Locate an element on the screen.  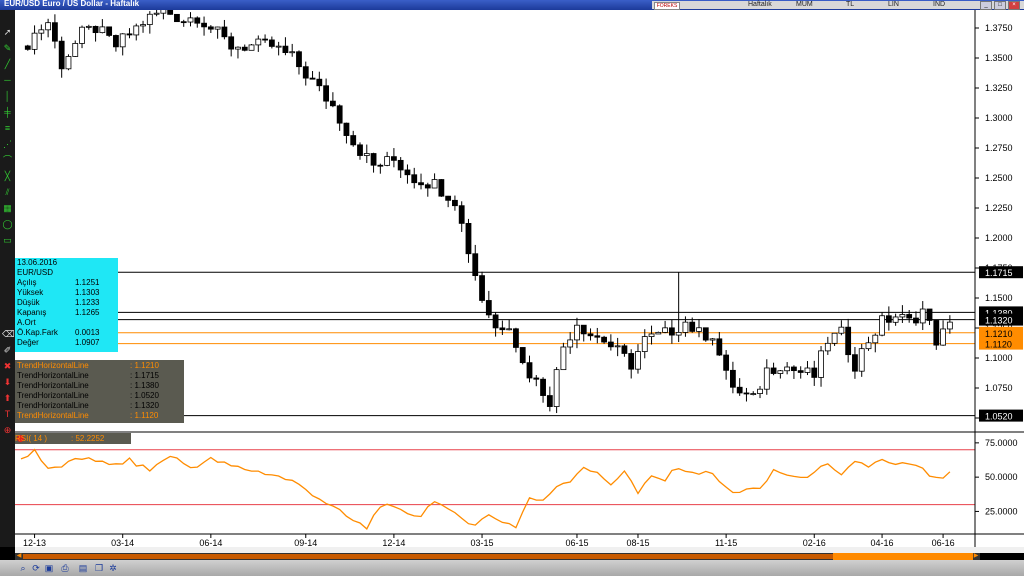
text-icon: T is located at coordinates (7, 414).